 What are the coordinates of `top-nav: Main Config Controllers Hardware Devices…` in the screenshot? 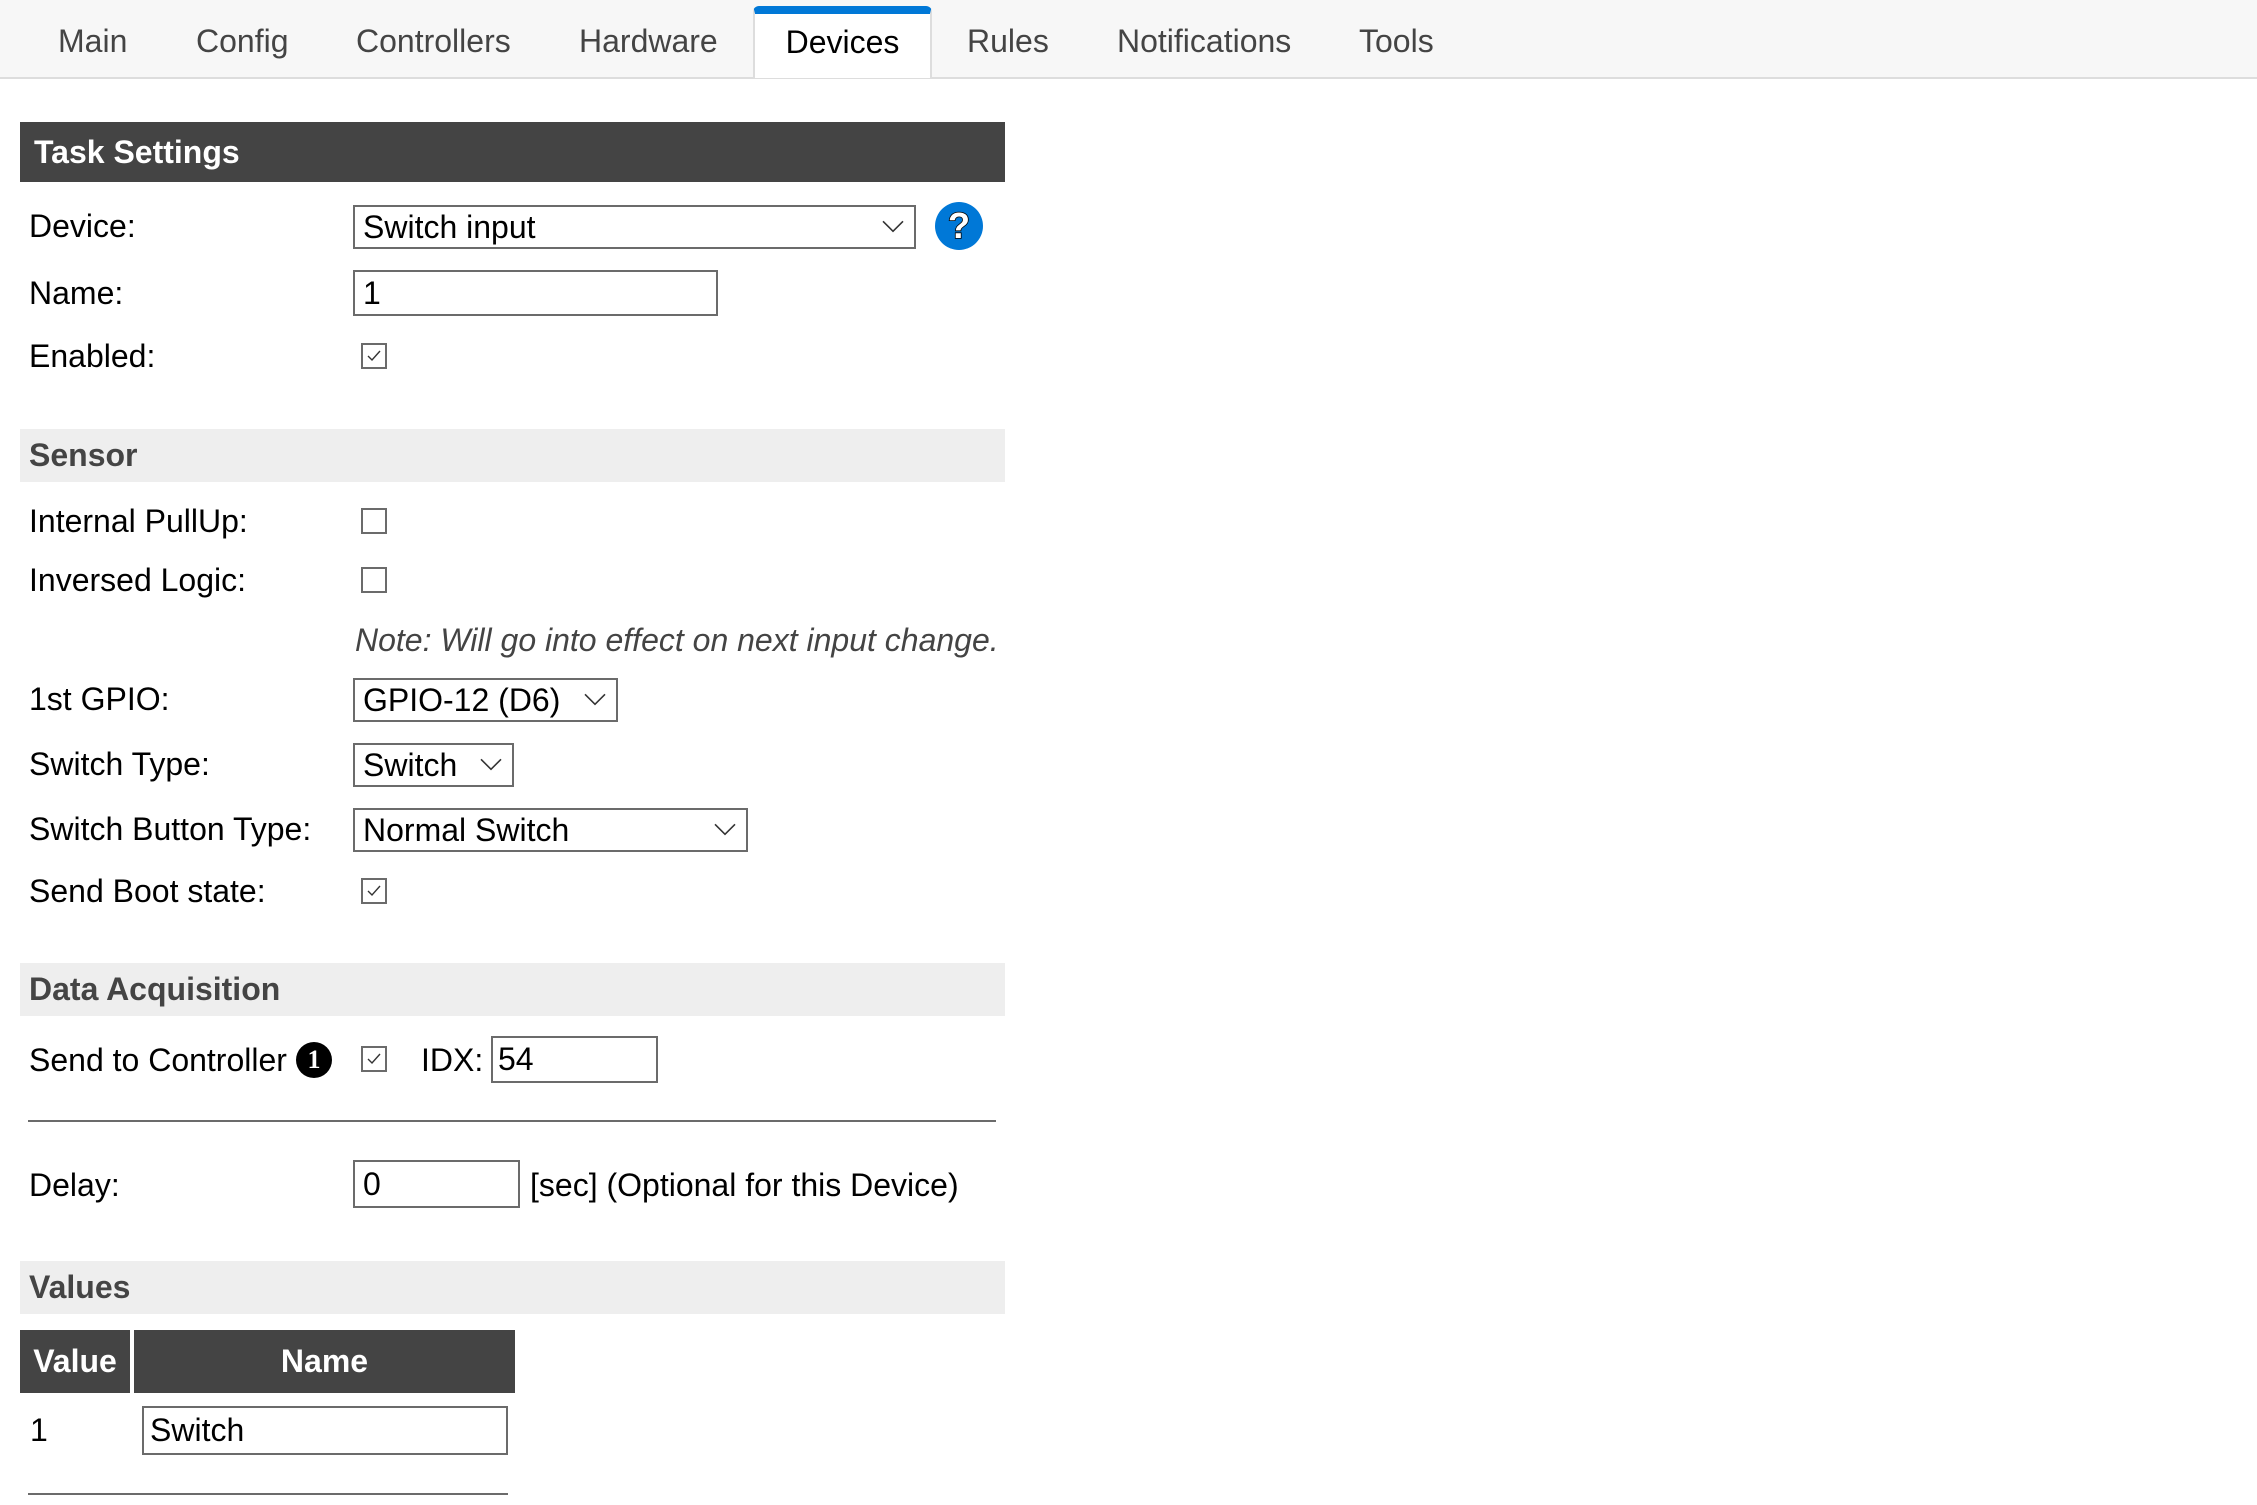 It's located at (1128, 39).